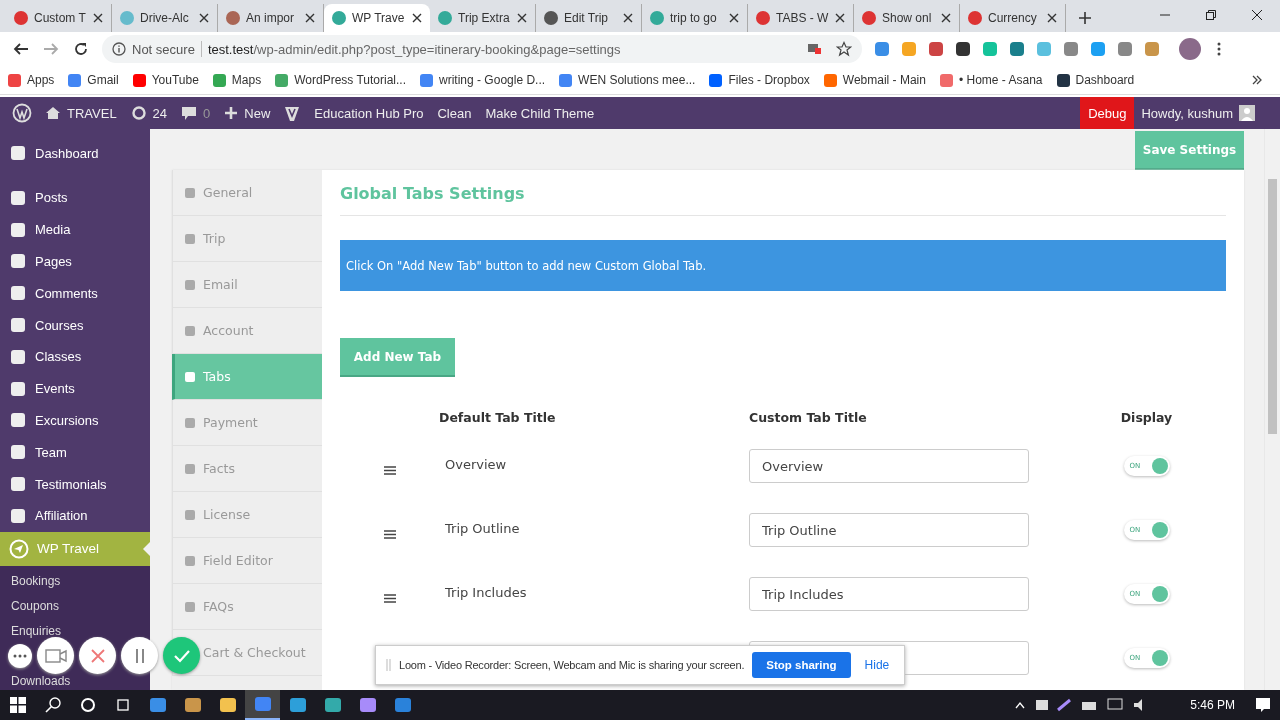  Describe the element at coordinates (572, 665) in the screenshot. I see `sharing-message: Loom - Video Recorder: Screen, Webcam and Mic is sharing your screen.` at that location.